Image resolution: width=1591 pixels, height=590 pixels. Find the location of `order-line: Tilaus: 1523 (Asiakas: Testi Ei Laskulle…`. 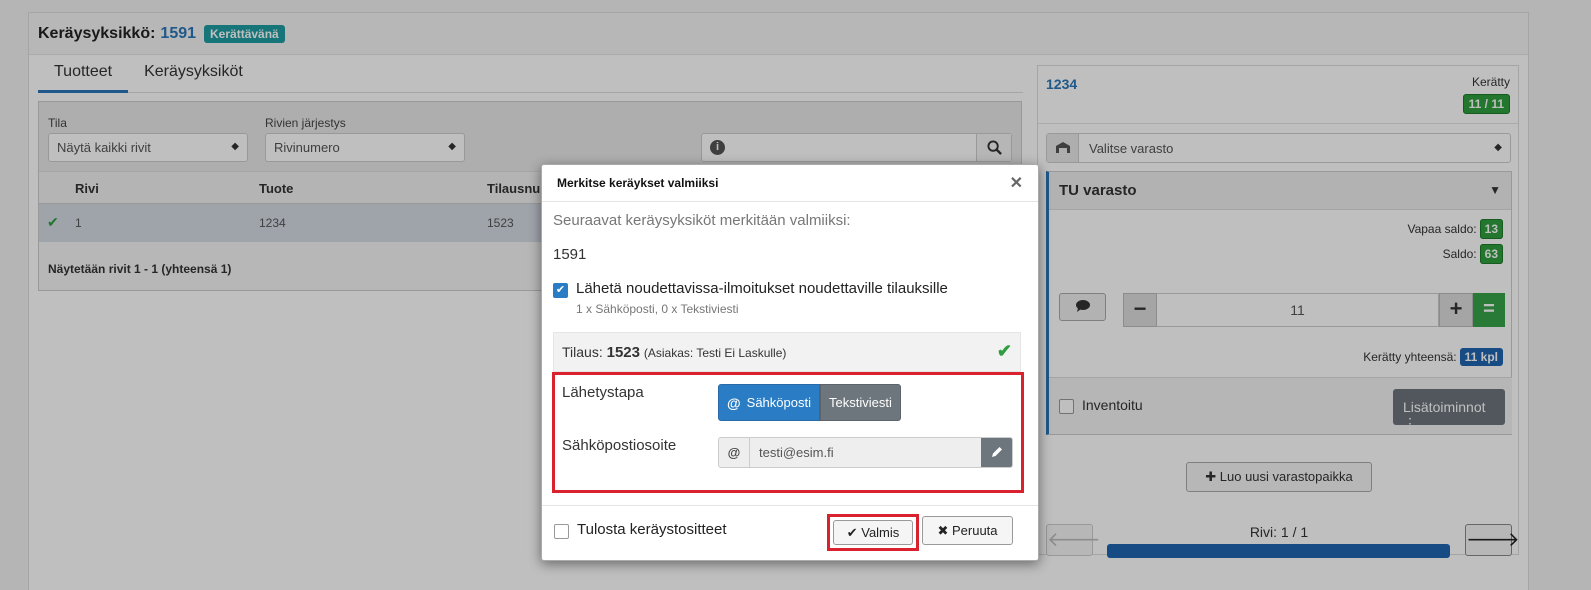

order-line: Tilaus: 1523 (Asiakas: Testi Ei Laskulle… is located at coordinates (674, 352).